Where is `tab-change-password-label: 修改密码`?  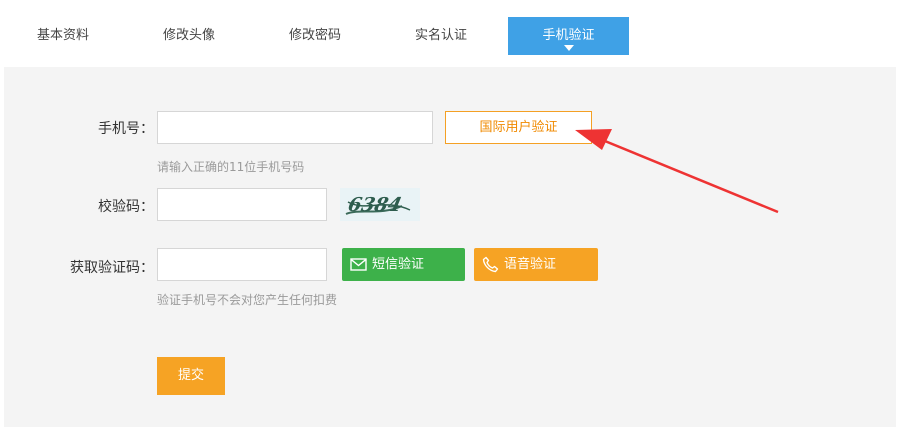 tab-change-password-label: 修改密码 is located at coordinates (314, 35).